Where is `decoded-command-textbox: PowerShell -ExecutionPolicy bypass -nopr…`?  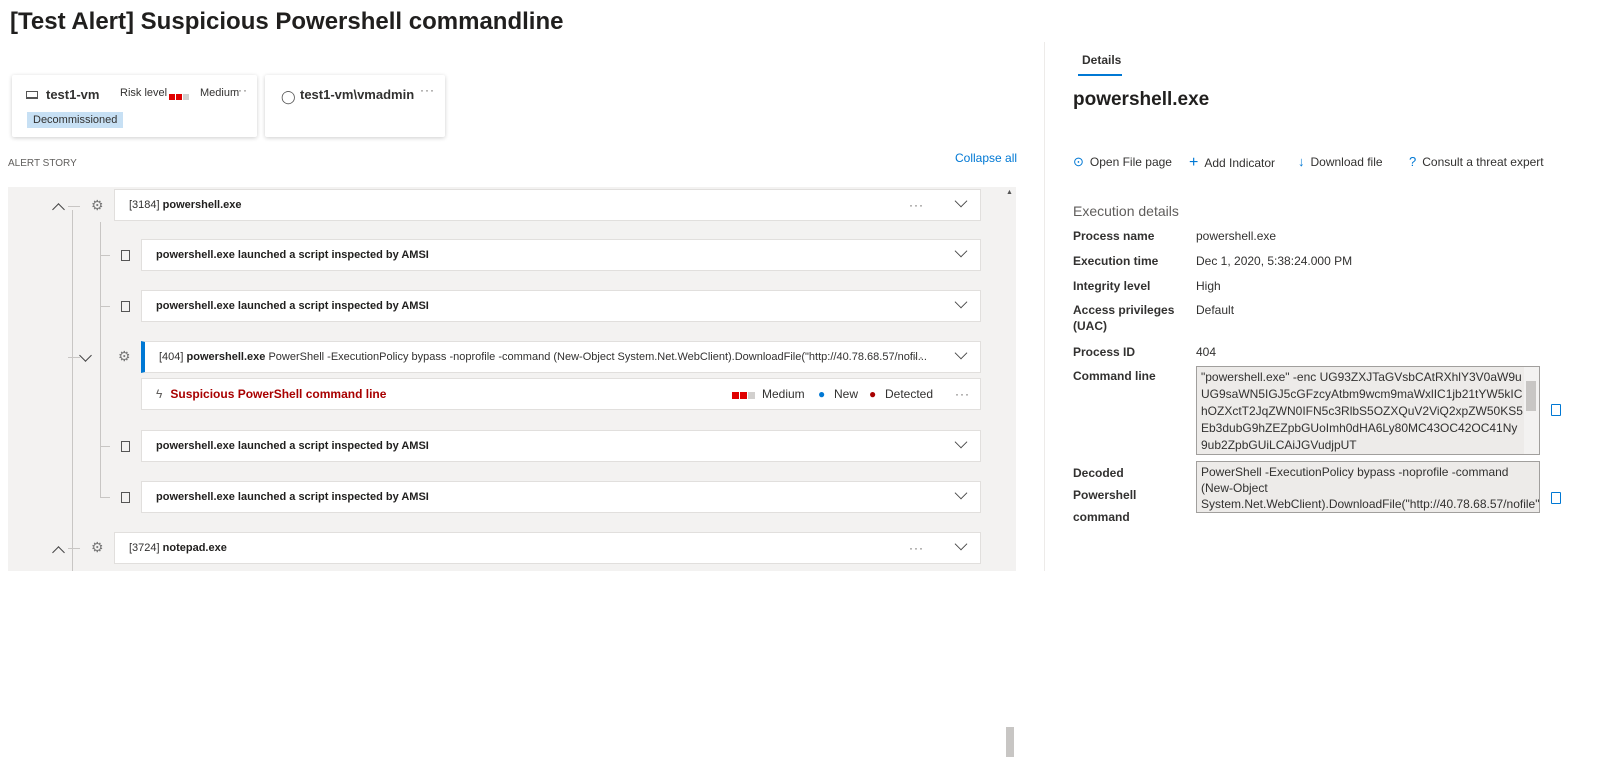
decoded-command-textbox: PowerShell -ExecutionPolicy bypass -nopr… is located at coordinates (1368, 487).